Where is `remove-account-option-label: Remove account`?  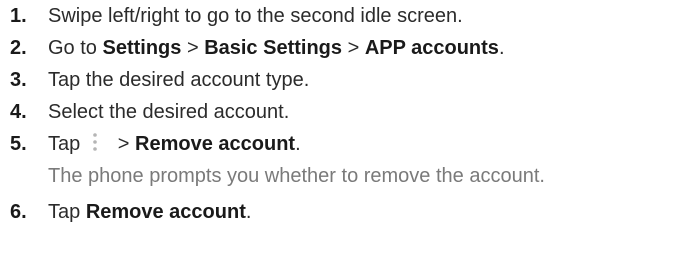
remove-account-option-label: Remove account is located at coordinates (215, 144).